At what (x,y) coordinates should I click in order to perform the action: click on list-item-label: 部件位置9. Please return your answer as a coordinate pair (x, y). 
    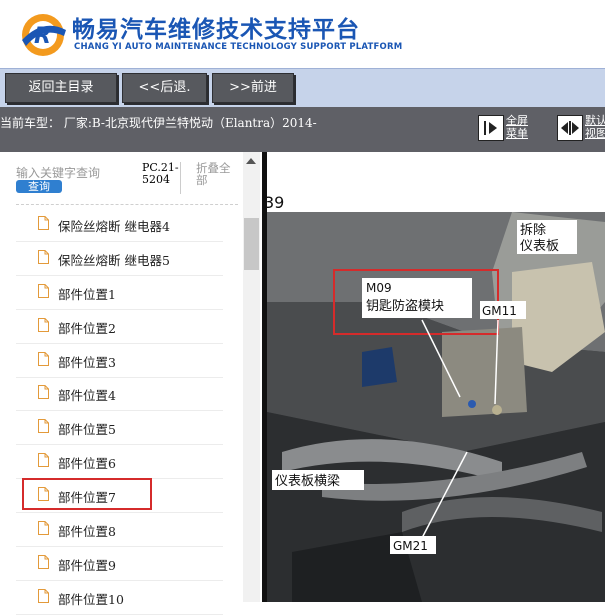
    Looking at the image, I should click on (87, 565).